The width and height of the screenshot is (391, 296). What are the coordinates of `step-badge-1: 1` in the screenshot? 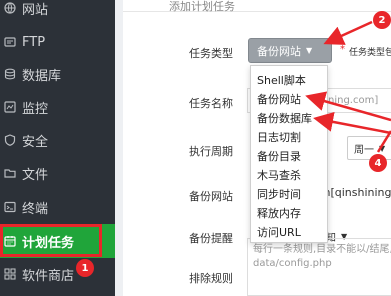 It's located at (85, 268).